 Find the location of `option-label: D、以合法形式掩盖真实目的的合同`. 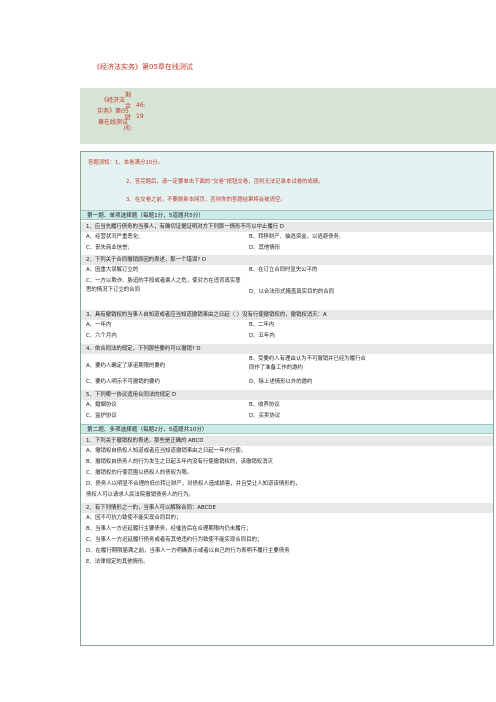

option-label: D、以合法形式掩盖真实目的的合同 is located at coordinates (291, 292).